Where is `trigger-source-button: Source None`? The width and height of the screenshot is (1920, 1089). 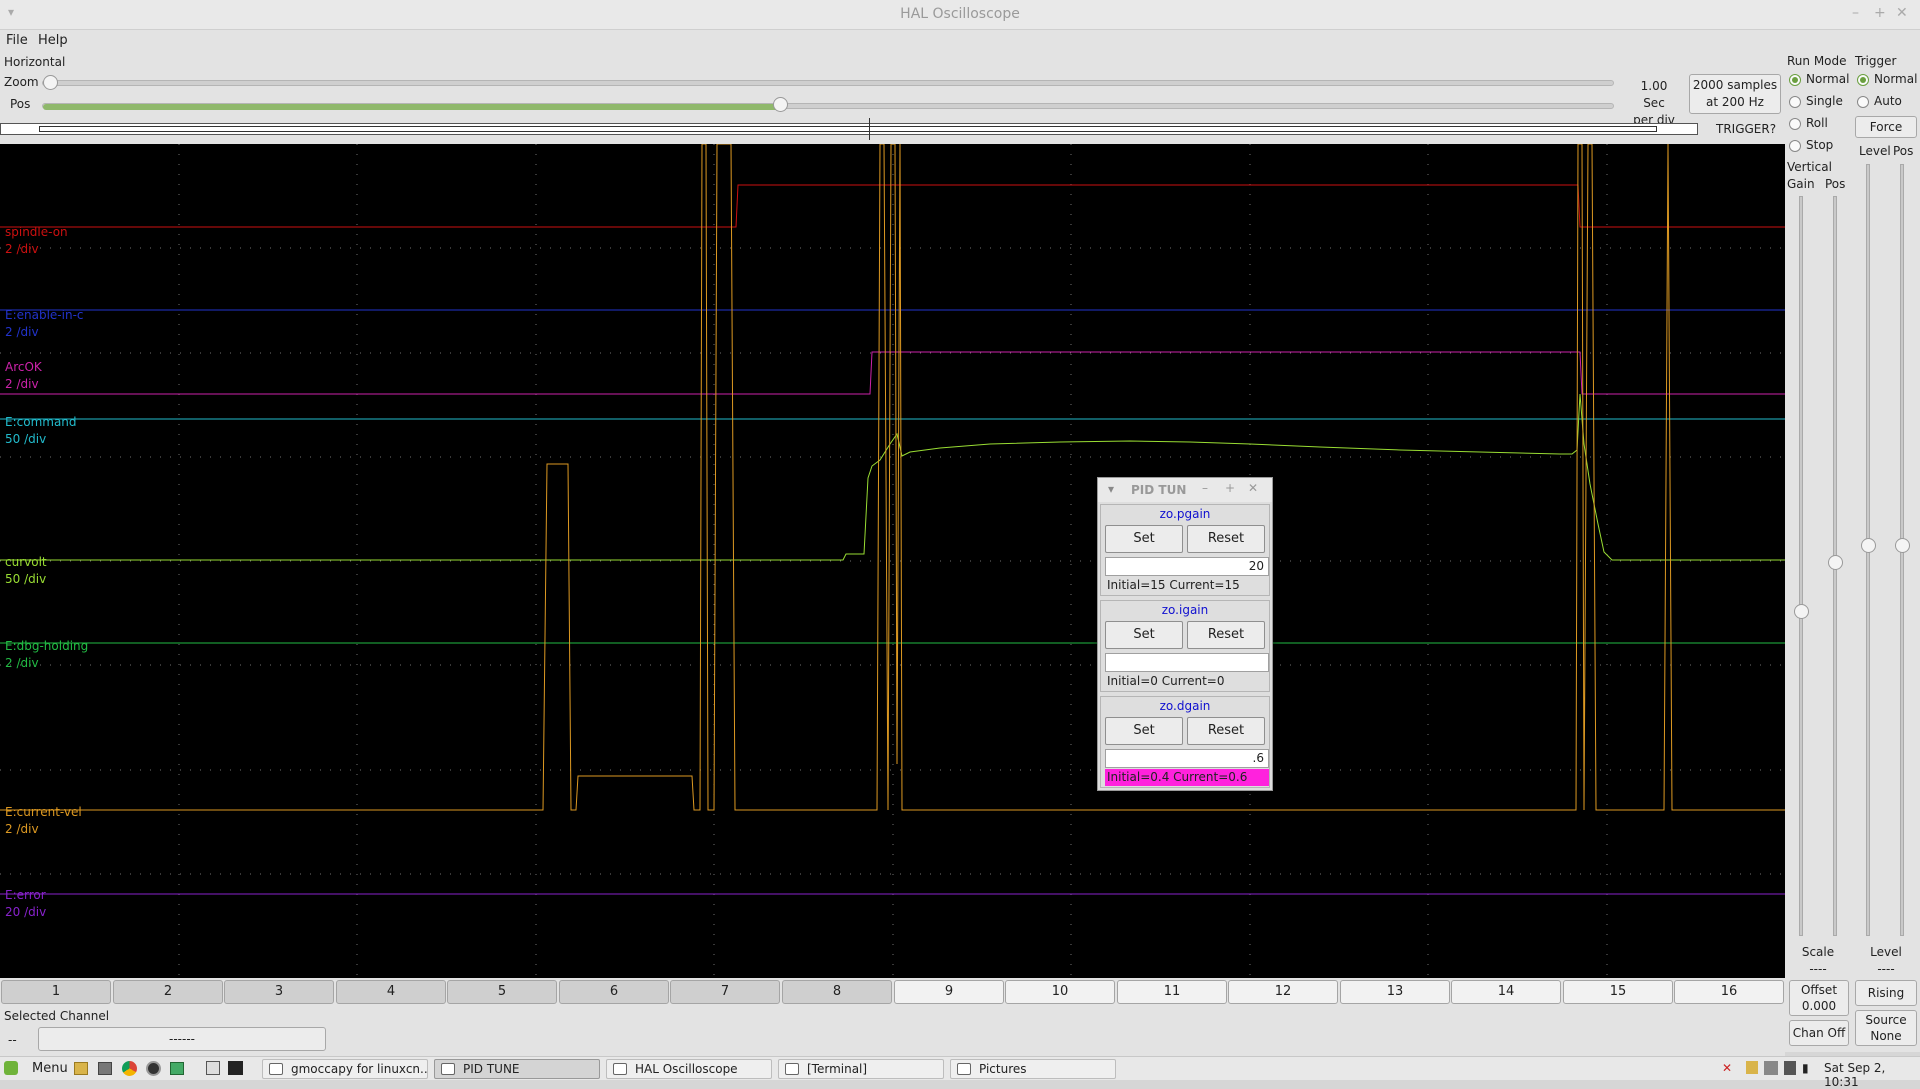 trigger-source-button: Source None is located at coordinates (1886, 1028).